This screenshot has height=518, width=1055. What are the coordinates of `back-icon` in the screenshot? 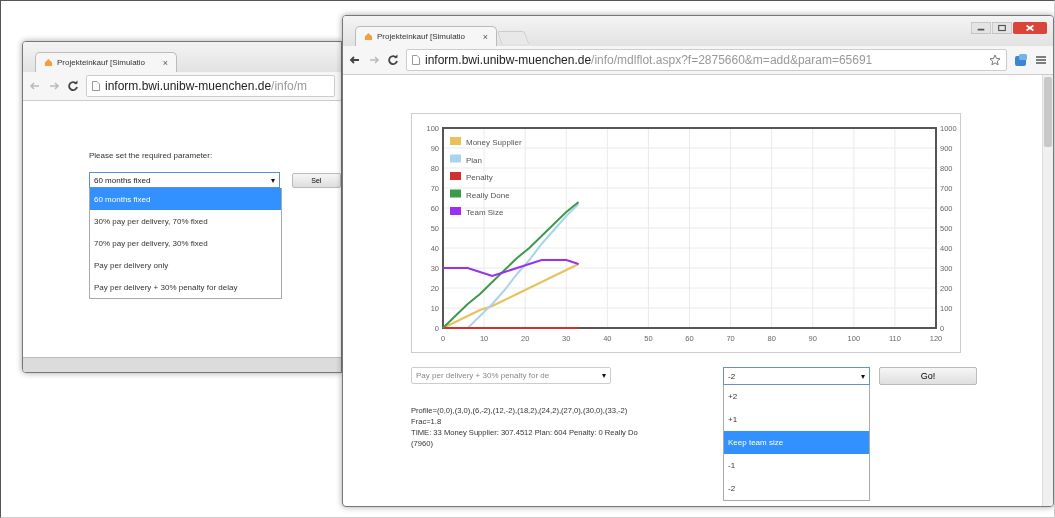 It's located at (355, 60).